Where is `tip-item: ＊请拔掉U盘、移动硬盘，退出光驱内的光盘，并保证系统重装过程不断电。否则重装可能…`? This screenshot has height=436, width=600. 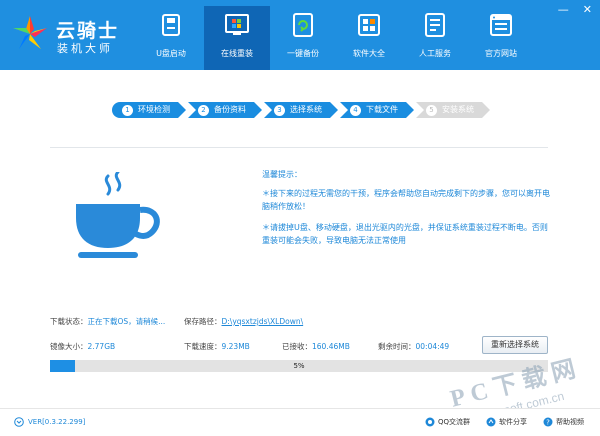 tip-item: ＊请拔掉U盘、移动硬盘，退出光驱内的光盘，并保证系统重装过程不断电。否则重装可能… is located at coordinates (405, 234).